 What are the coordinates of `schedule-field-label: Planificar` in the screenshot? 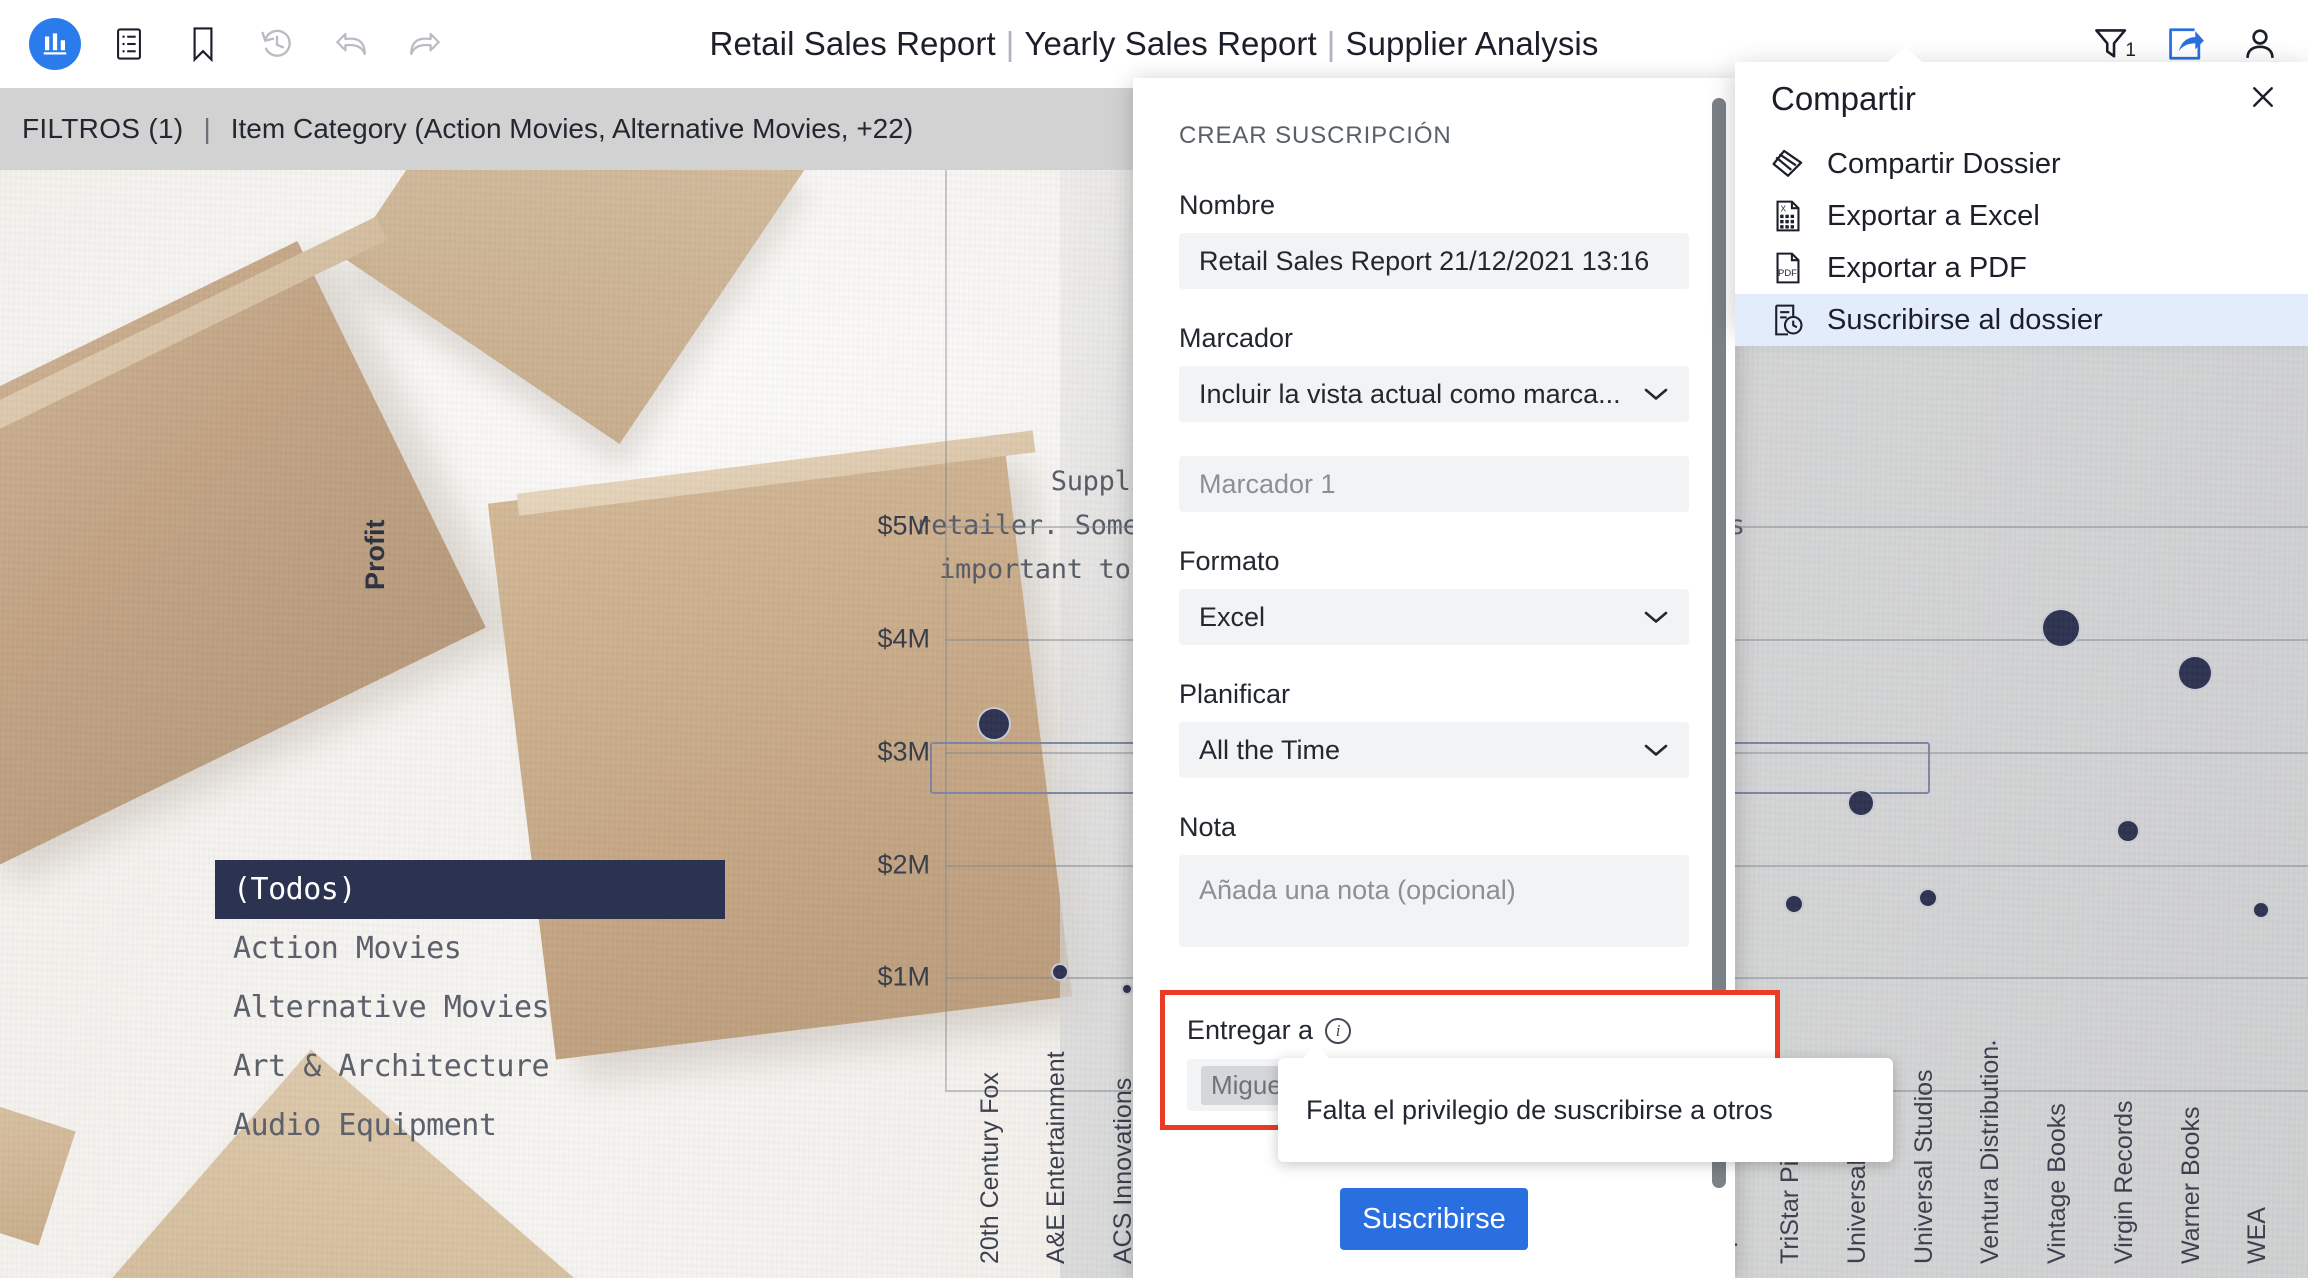 It's located at (1235, 694).